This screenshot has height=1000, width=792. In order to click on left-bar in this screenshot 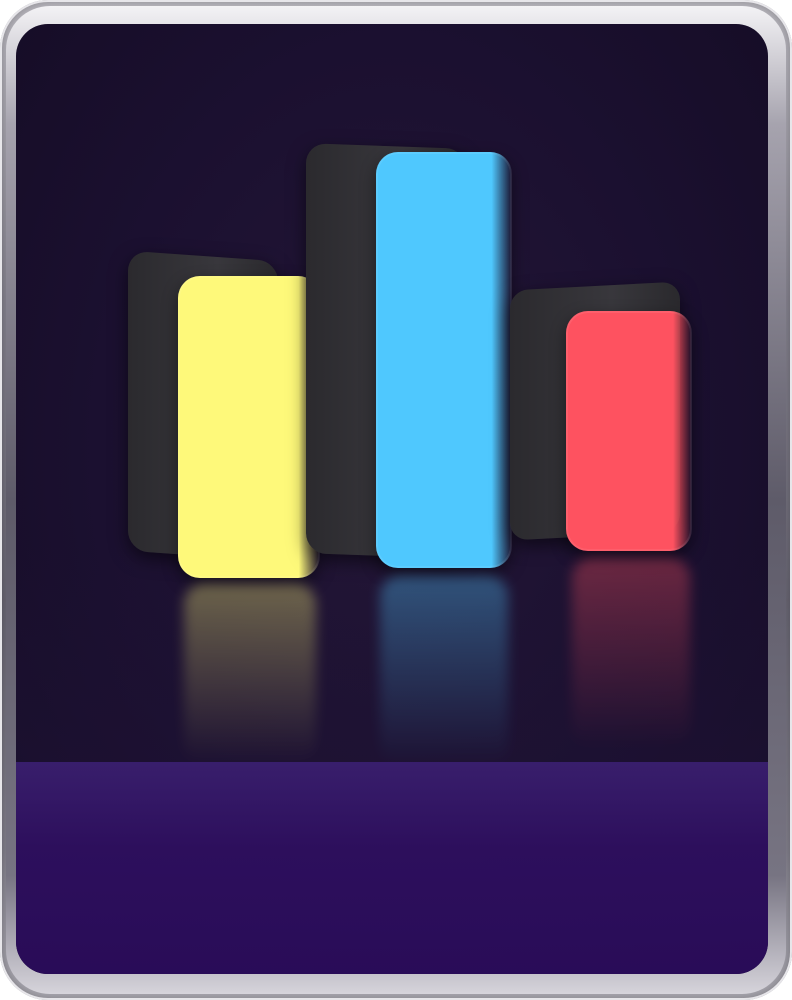, I will do `click(249, 427)`.